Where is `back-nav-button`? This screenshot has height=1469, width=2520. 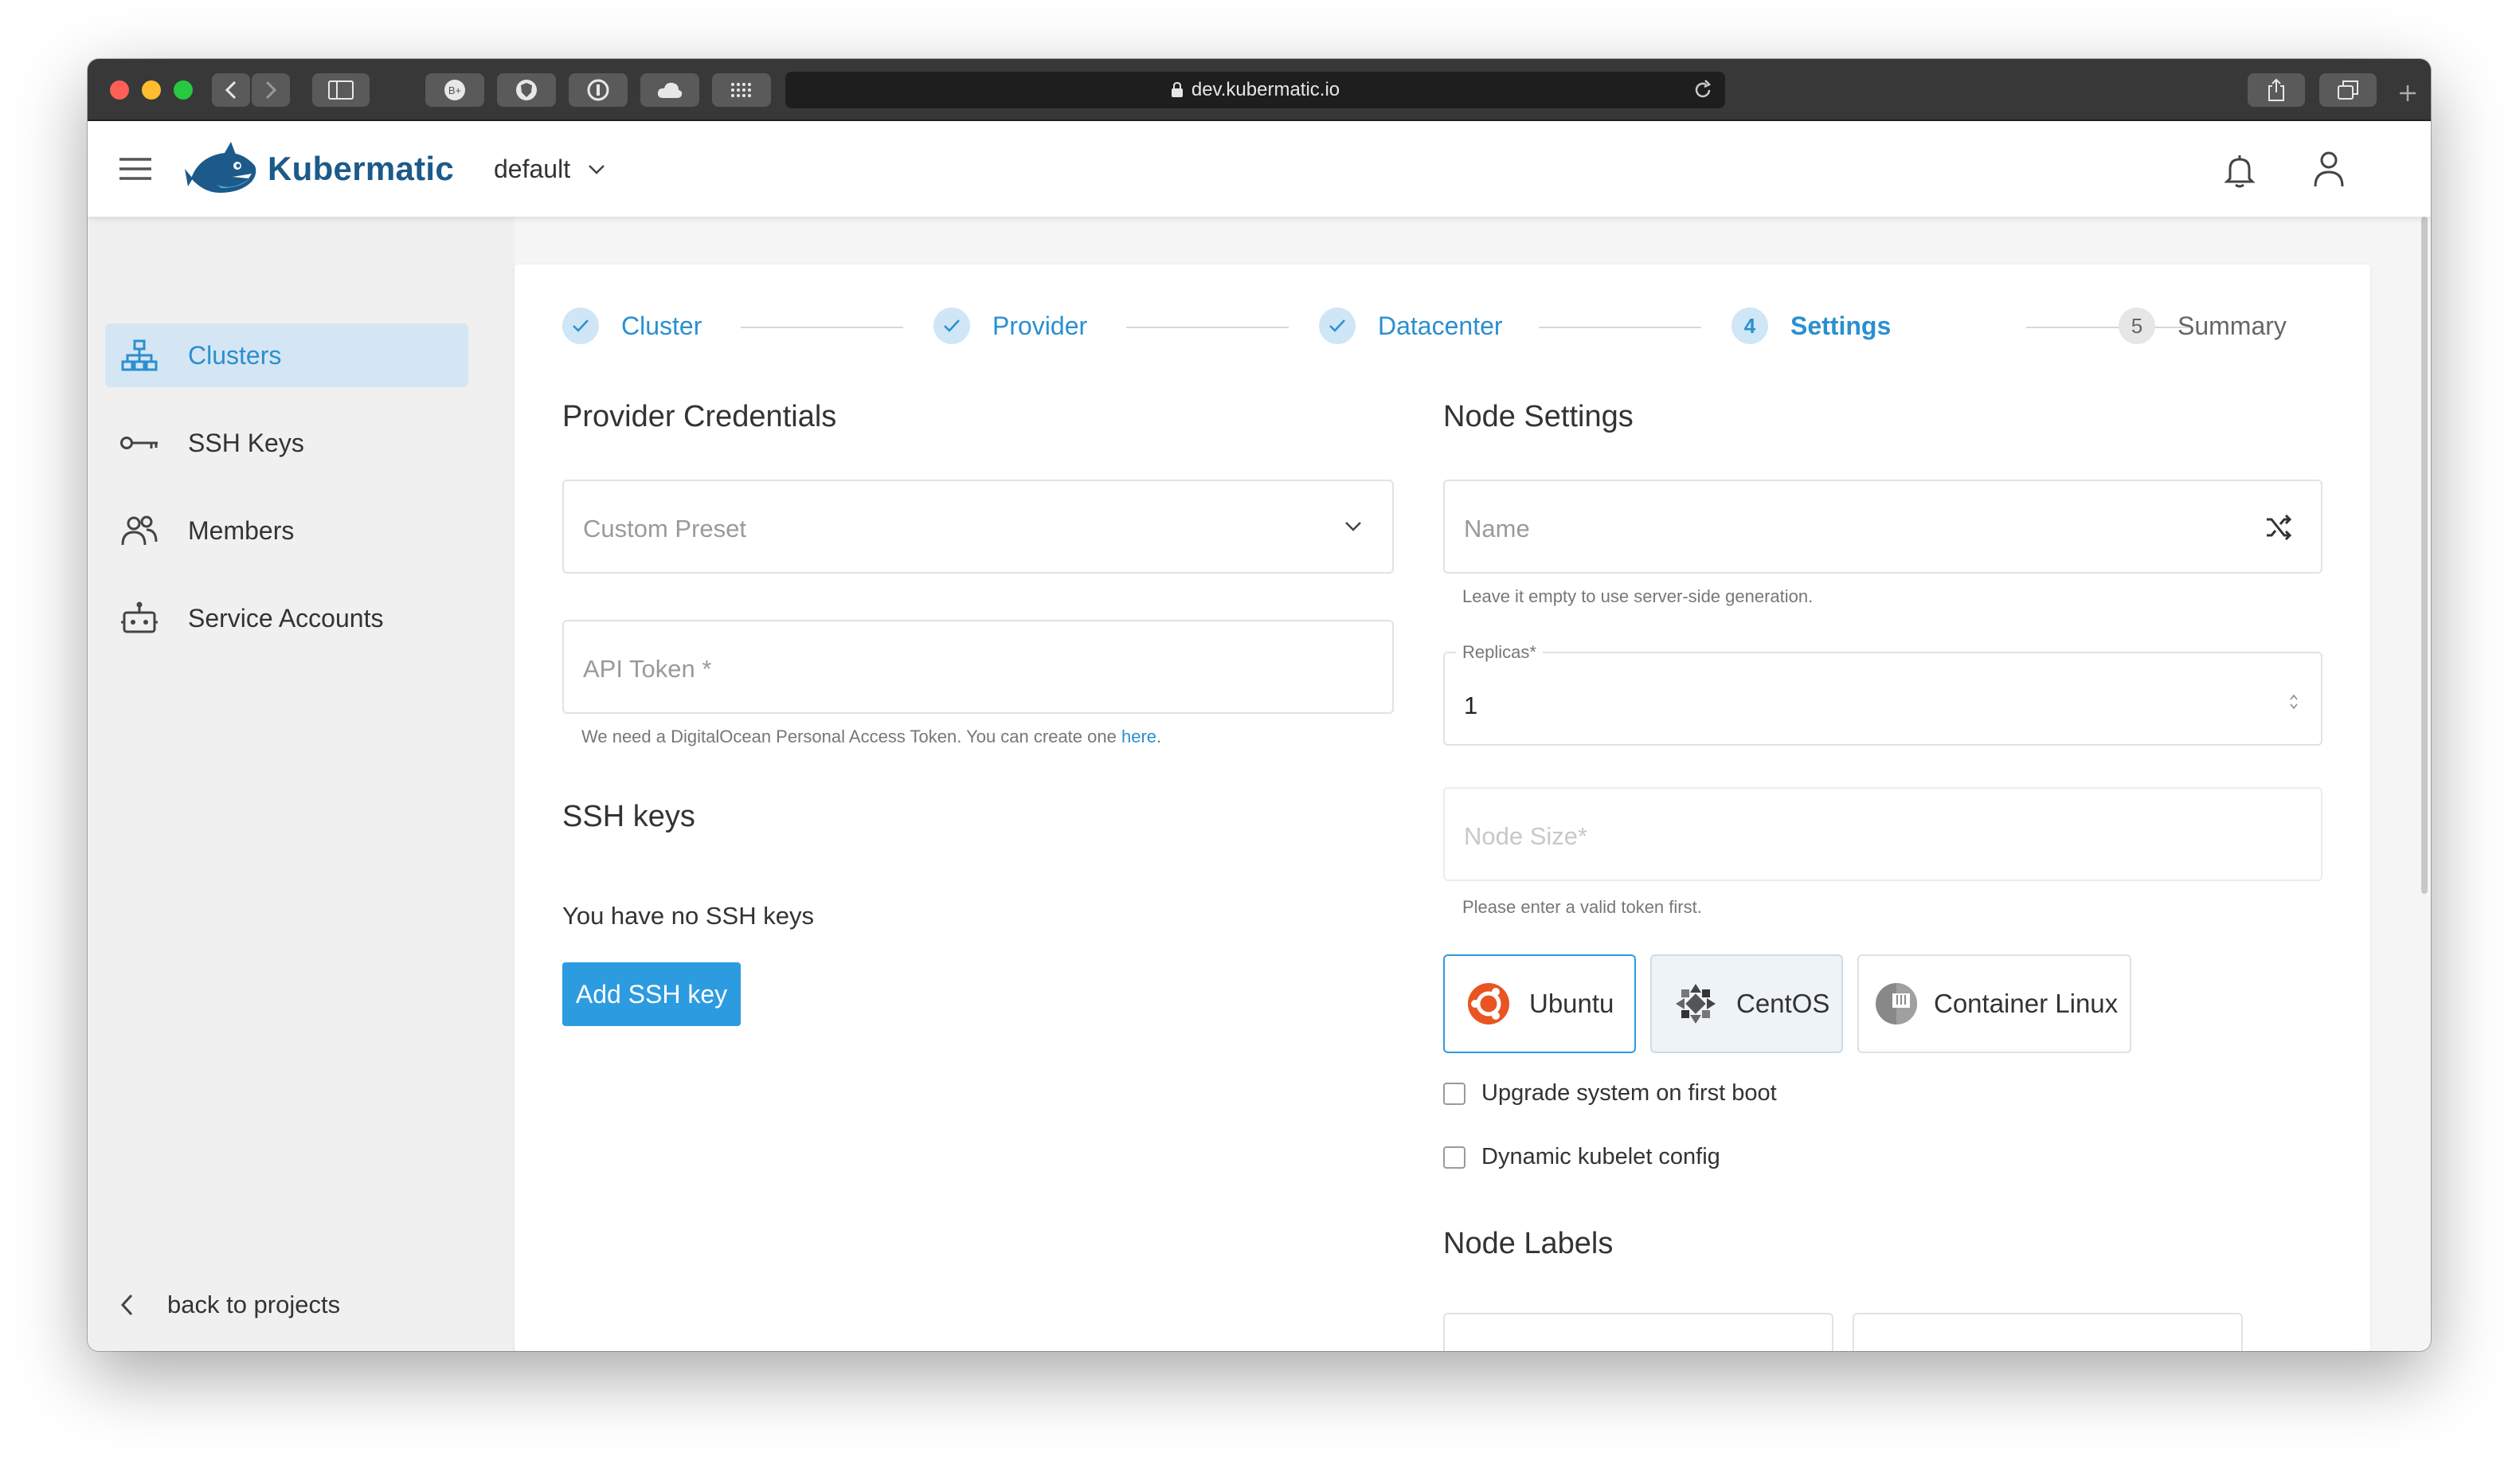 back-nav-button is located at coordinates (231, 90).